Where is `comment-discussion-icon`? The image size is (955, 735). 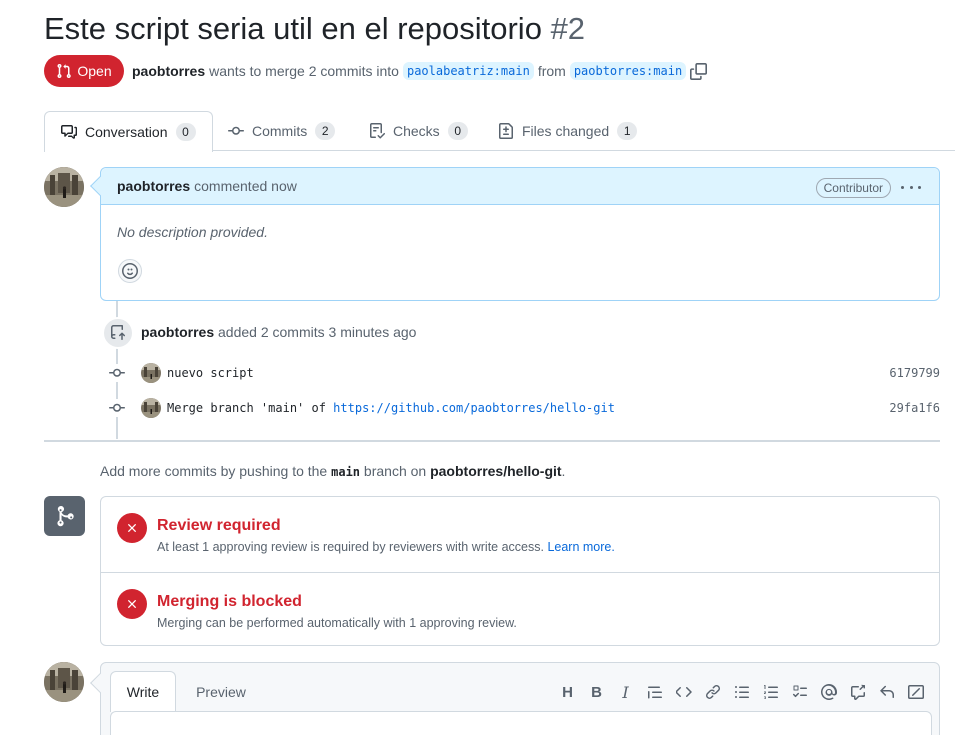
comment-discussion-icon is located at coordinates (69, 132).